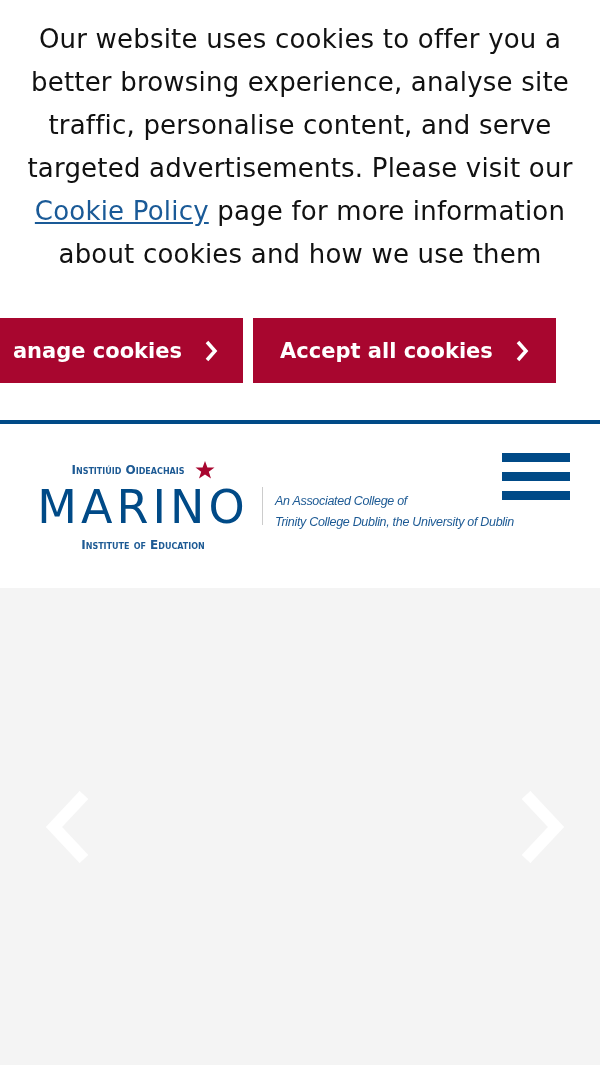 This screenshot has width=600, height=1065. What do you see at coordinates (342, 501) in the screenshot?
I see `affiliation-text: An Associated College of` at bounding box center [342, 501].